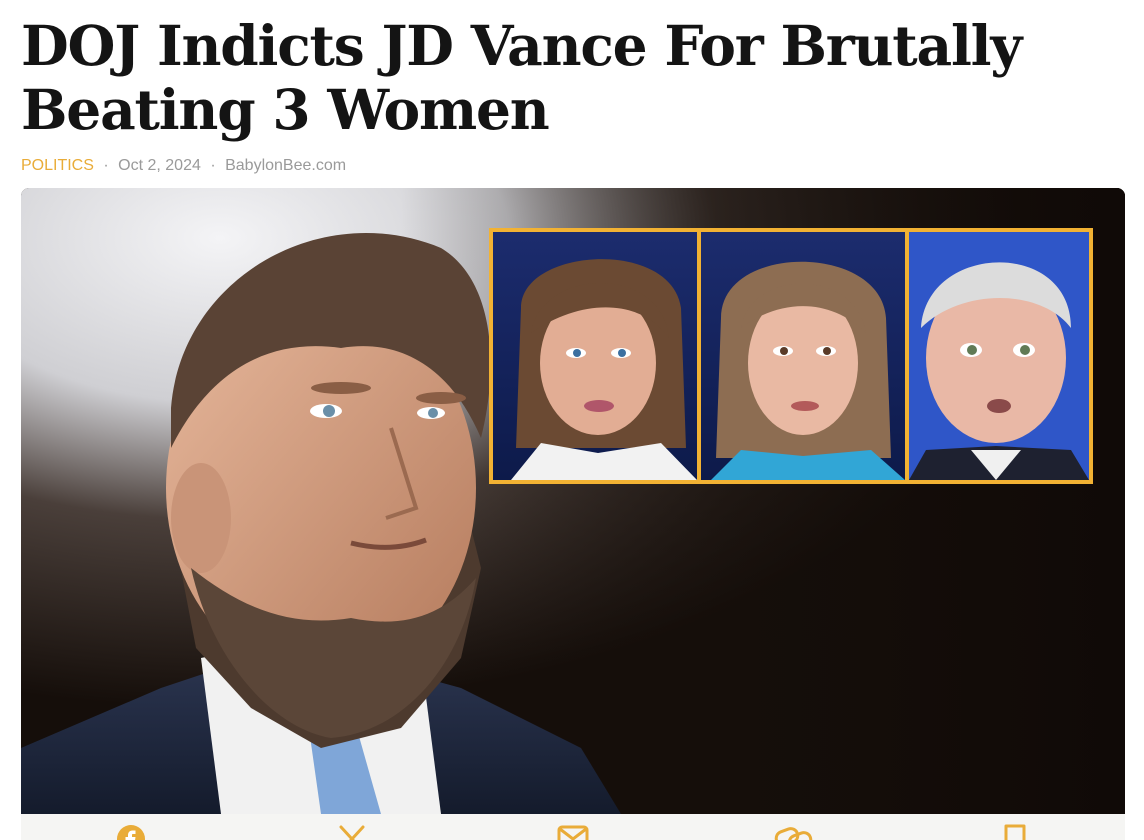 This screenshot has width=1144, height=840. I want to click on share-x-button, so click(352, 827).